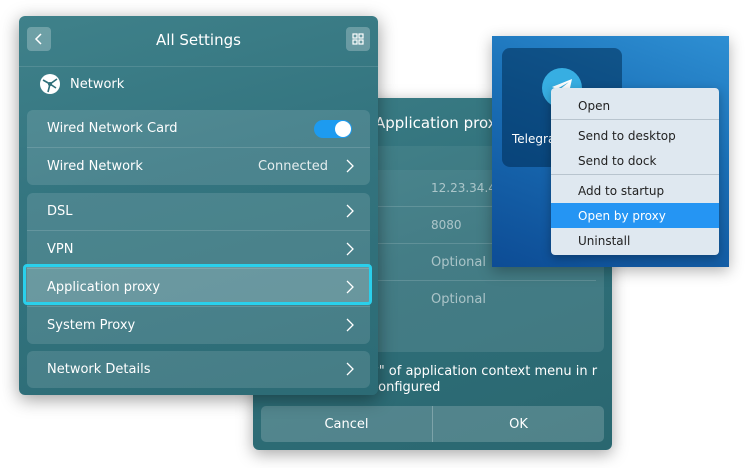 The image size is (749, 468). Describe the element at coordinates (97, 84) in the screenshot. I see `network-section-title: Network` at that location.